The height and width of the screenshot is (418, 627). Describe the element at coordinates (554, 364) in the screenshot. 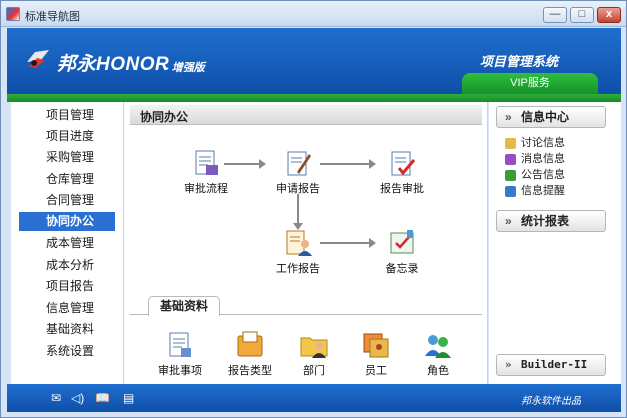

I see `builder-label: Builder-II` at that location.